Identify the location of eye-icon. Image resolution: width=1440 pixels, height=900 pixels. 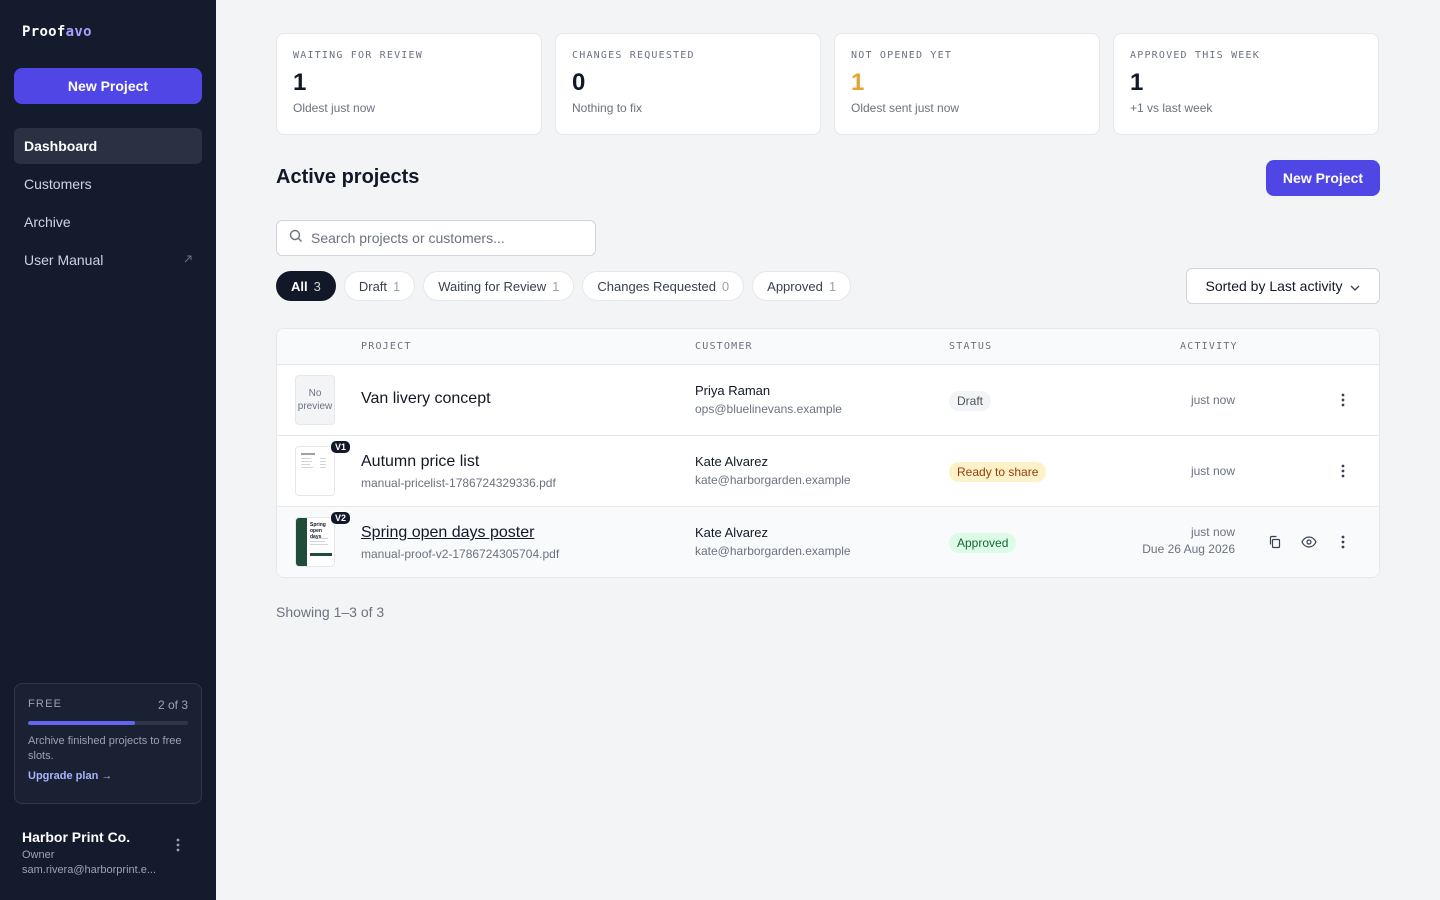
(1309, 542).